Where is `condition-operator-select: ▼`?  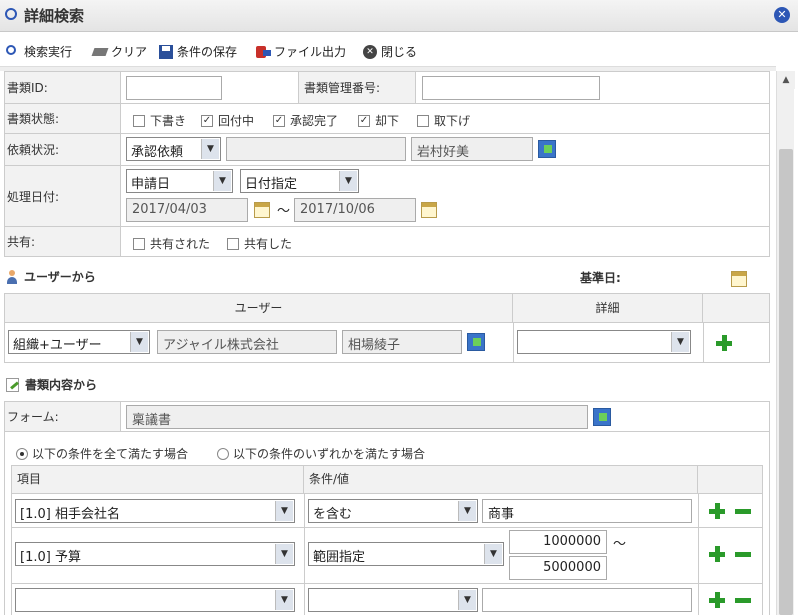
condition-operator-select: ▼ is located at coordinates (393, 600).